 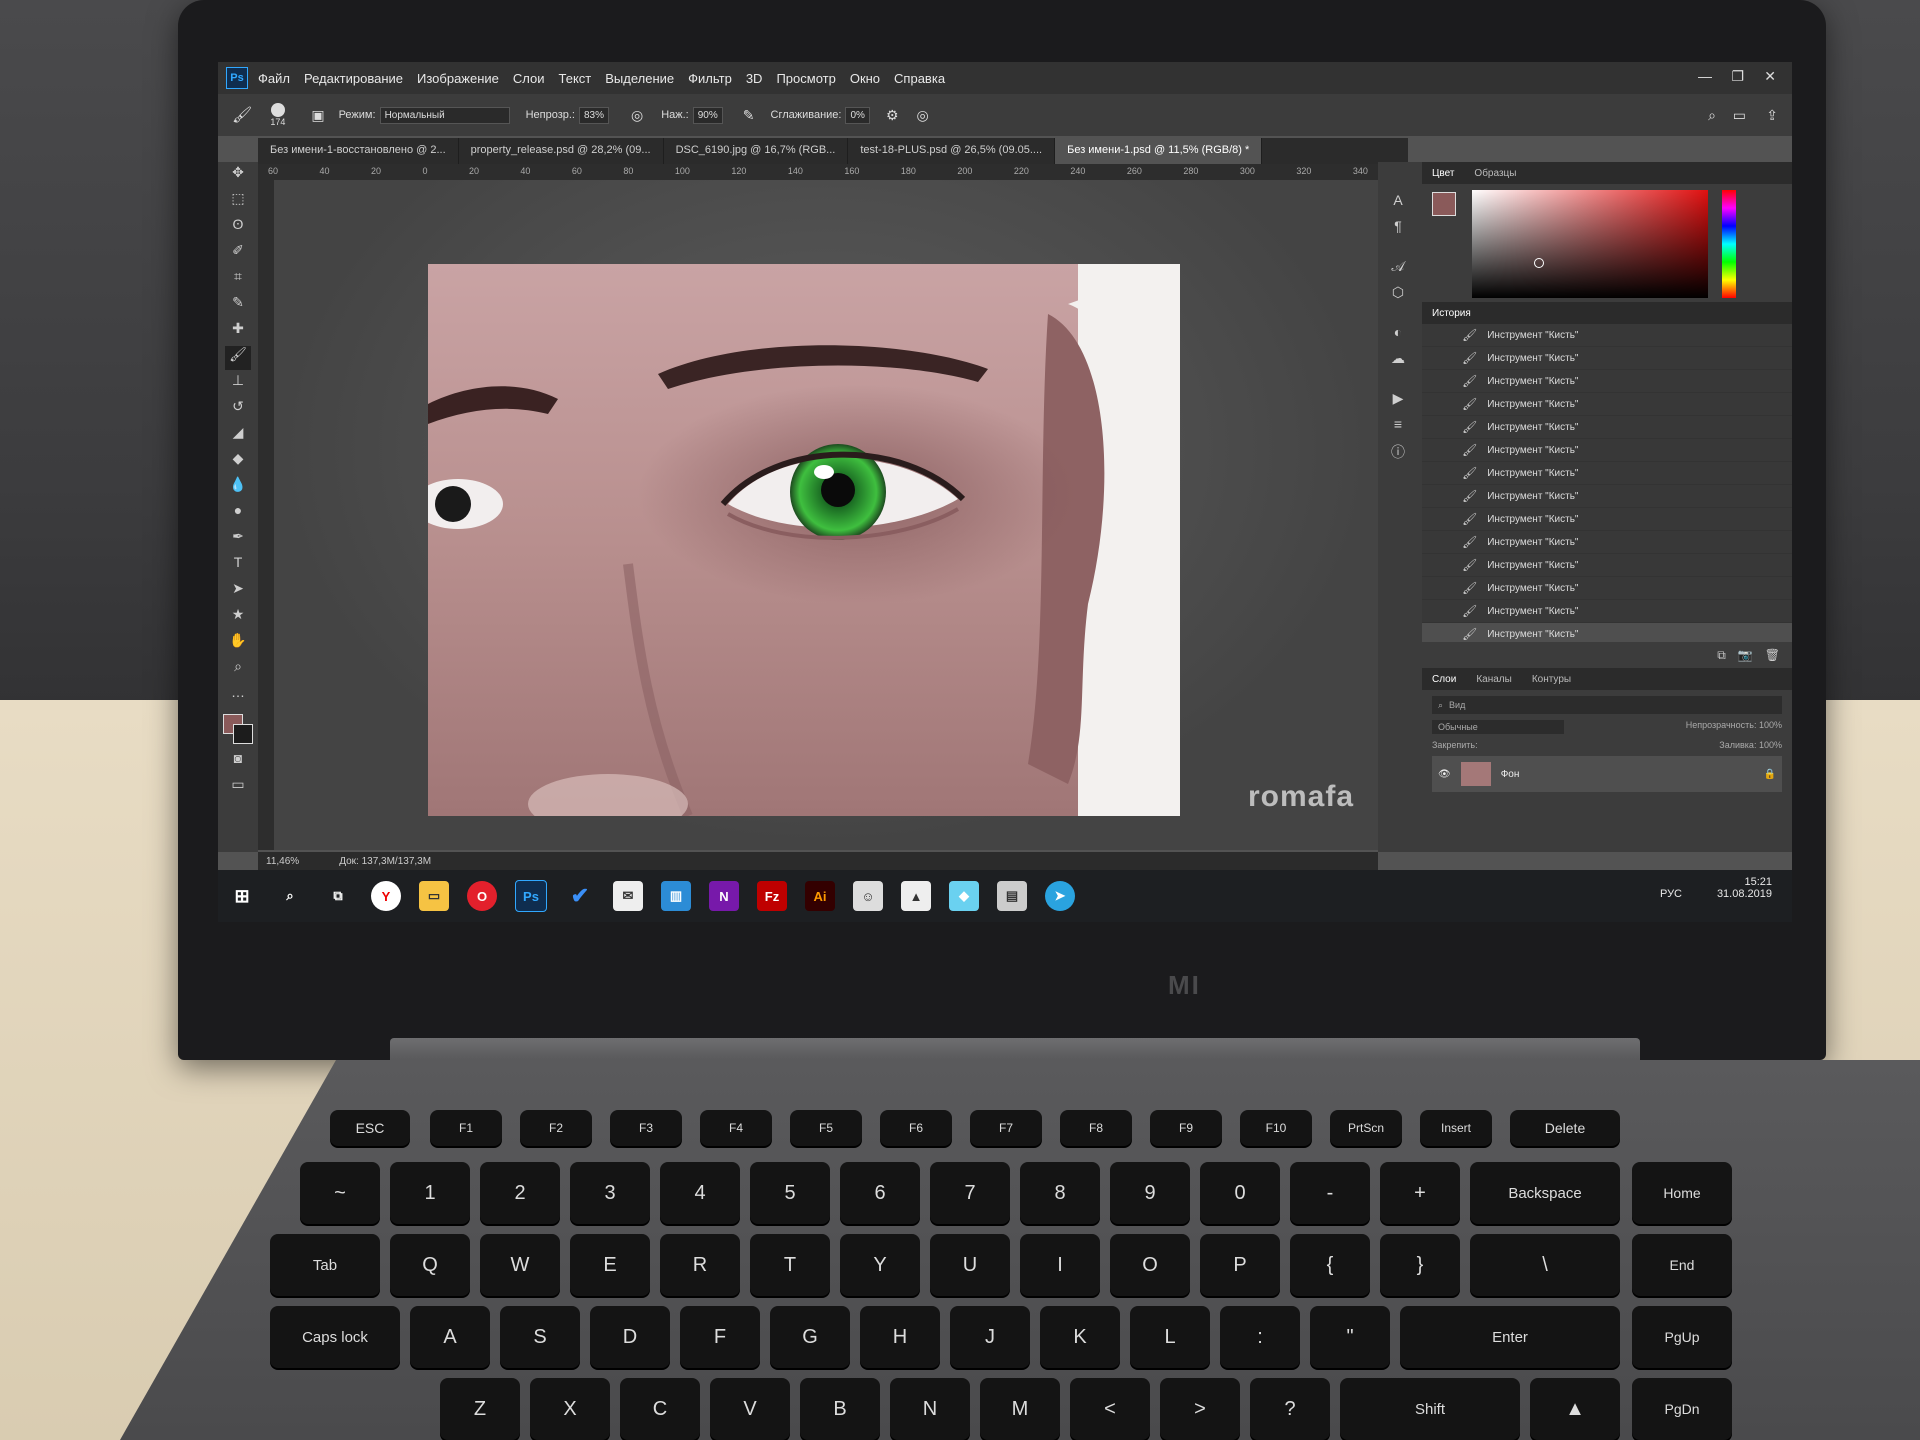 What do you see at coordinates (628, 896) in the screenshot?
I see `mail-icon: ✉` at bounding box center [628, 896].